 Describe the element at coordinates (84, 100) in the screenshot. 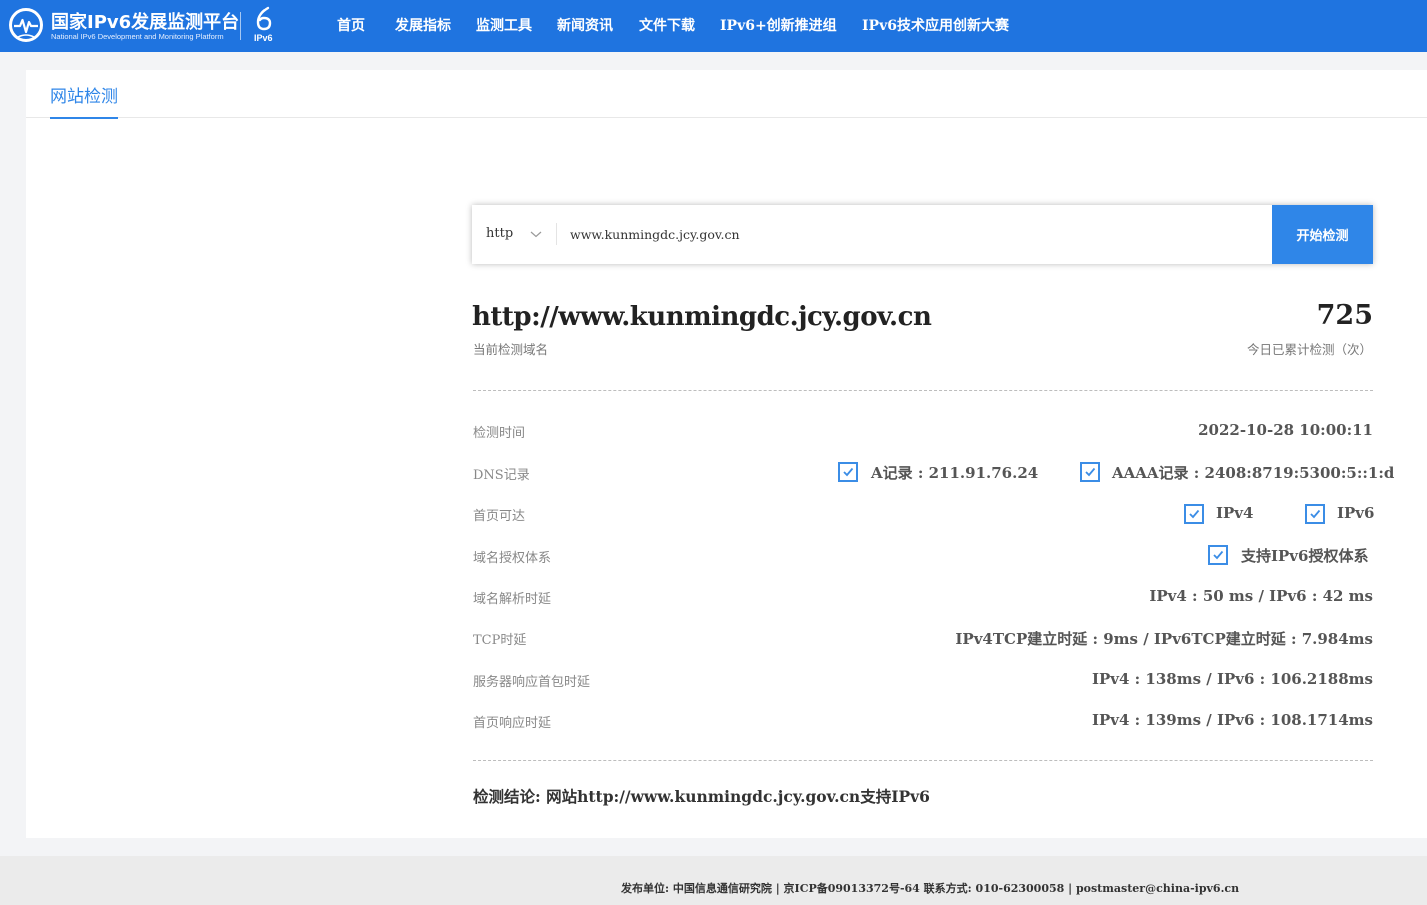

I see `tab-website-check: 网站检测` at that location.